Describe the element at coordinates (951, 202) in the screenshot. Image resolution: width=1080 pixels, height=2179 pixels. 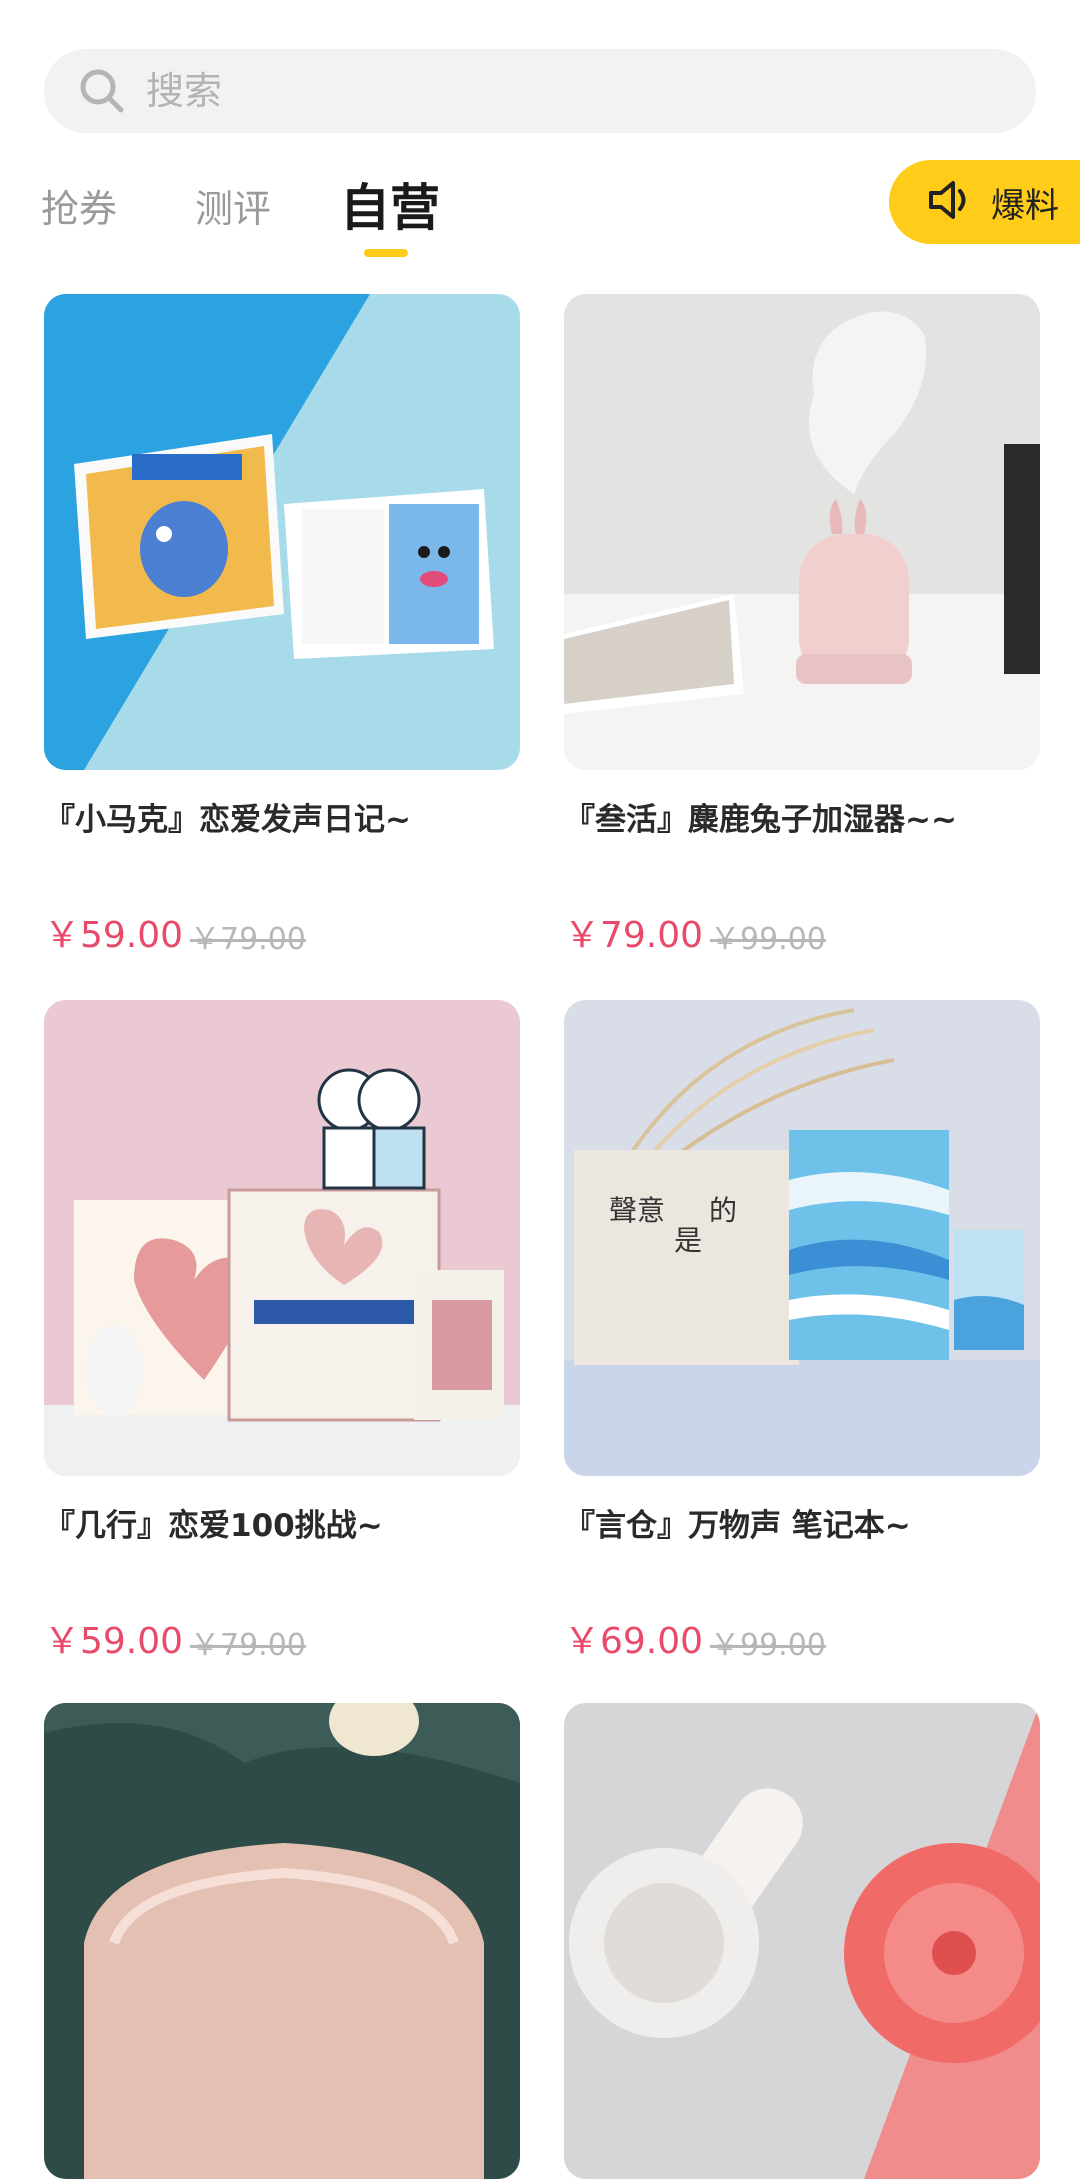
I see `speaker-icon` at that location.